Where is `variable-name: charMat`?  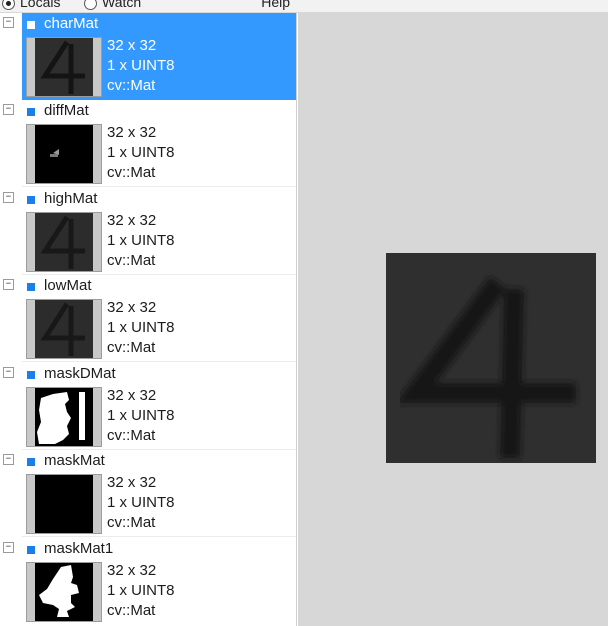
variable-name: charMat is located at coordinates (71, 23).